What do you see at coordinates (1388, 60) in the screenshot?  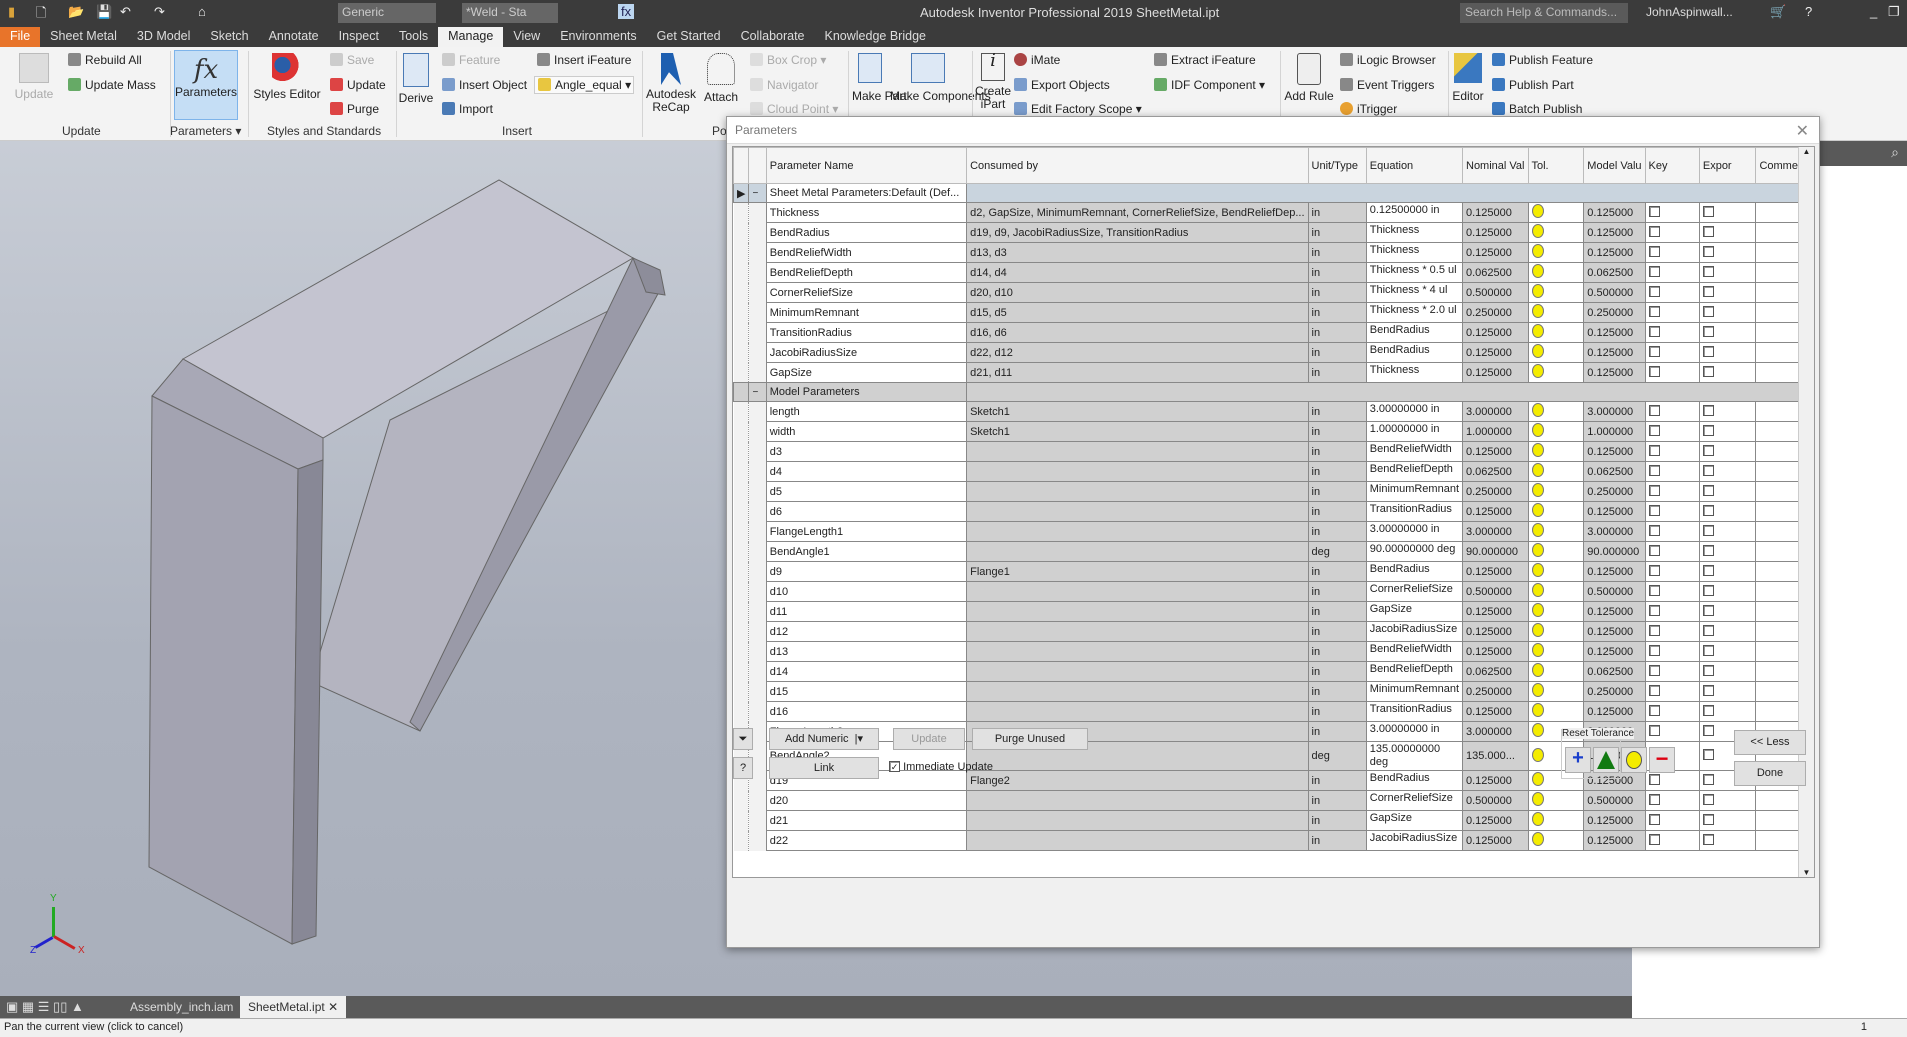 I see `ilogic-browser-button: iLogic Browser` at bounding box center [1388, 60].